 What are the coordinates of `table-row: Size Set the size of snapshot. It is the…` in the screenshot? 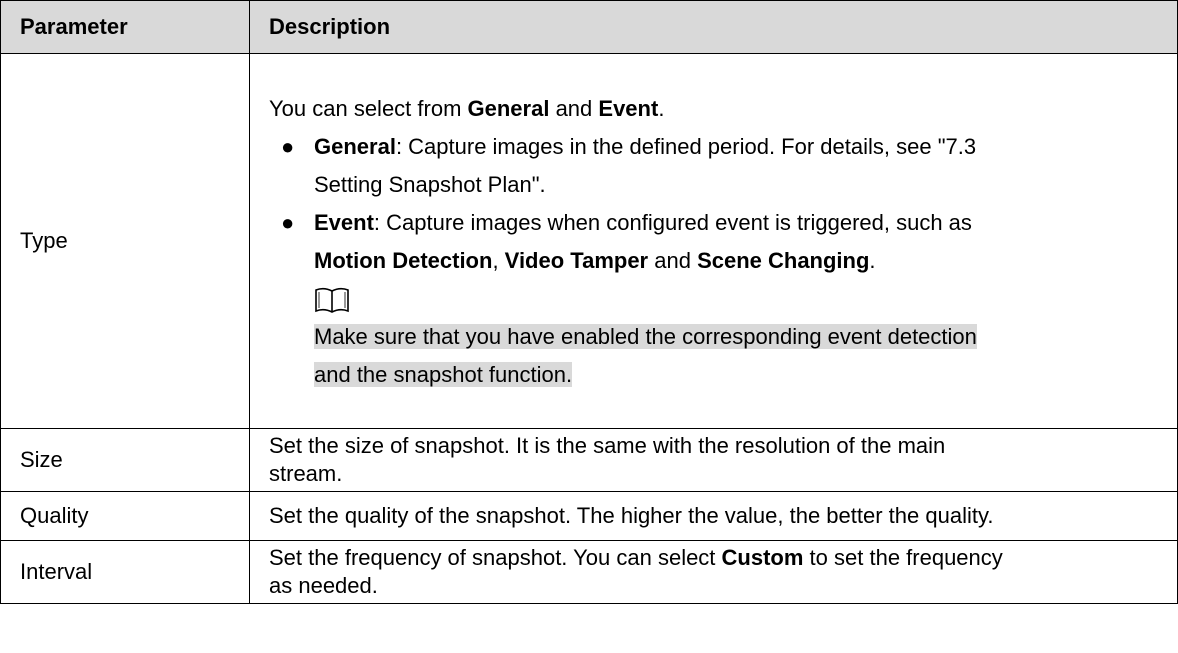 It's located at (589, 460).